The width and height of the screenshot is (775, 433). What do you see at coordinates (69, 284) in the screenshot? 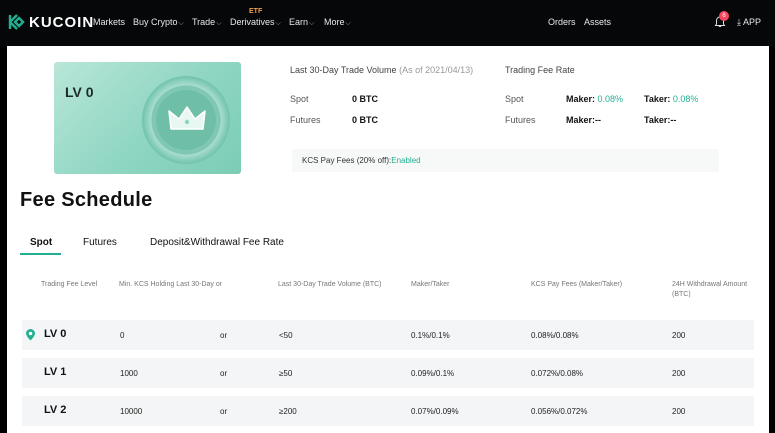
I see `column-header-level: Trading Fee Level` at bounding box center [69, 284].